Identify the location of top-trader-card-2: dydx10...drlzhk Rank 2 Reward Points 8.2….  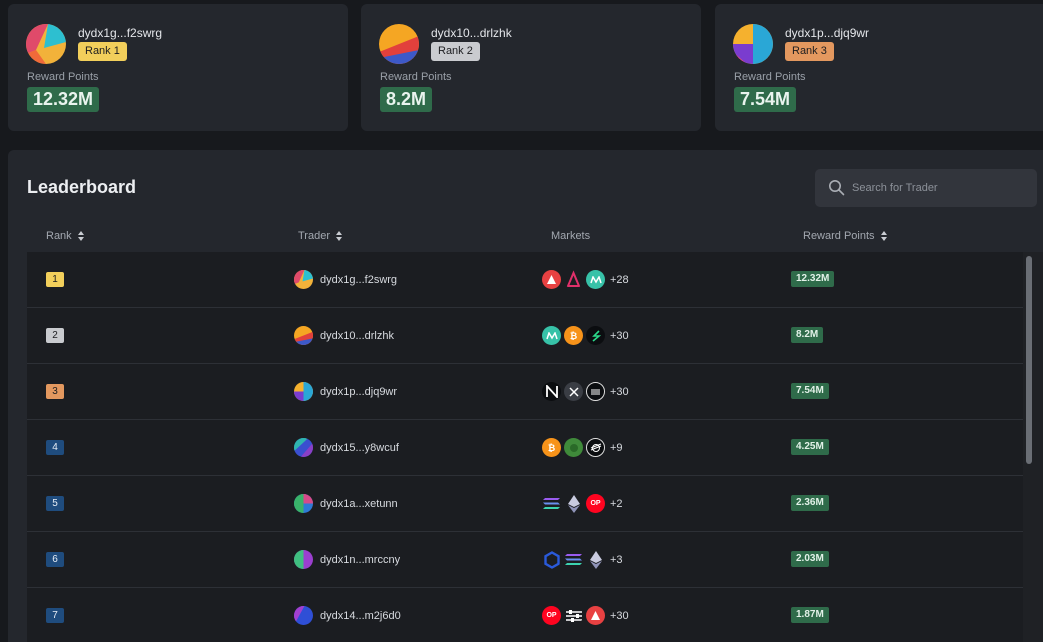
(531, 67).